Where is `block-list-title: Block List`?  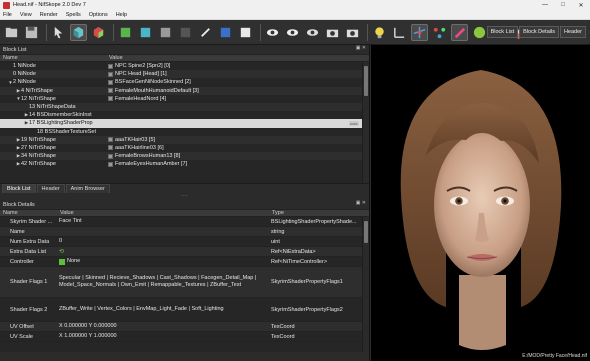
block-list-title: Block List is located at coordinates (15, 49).